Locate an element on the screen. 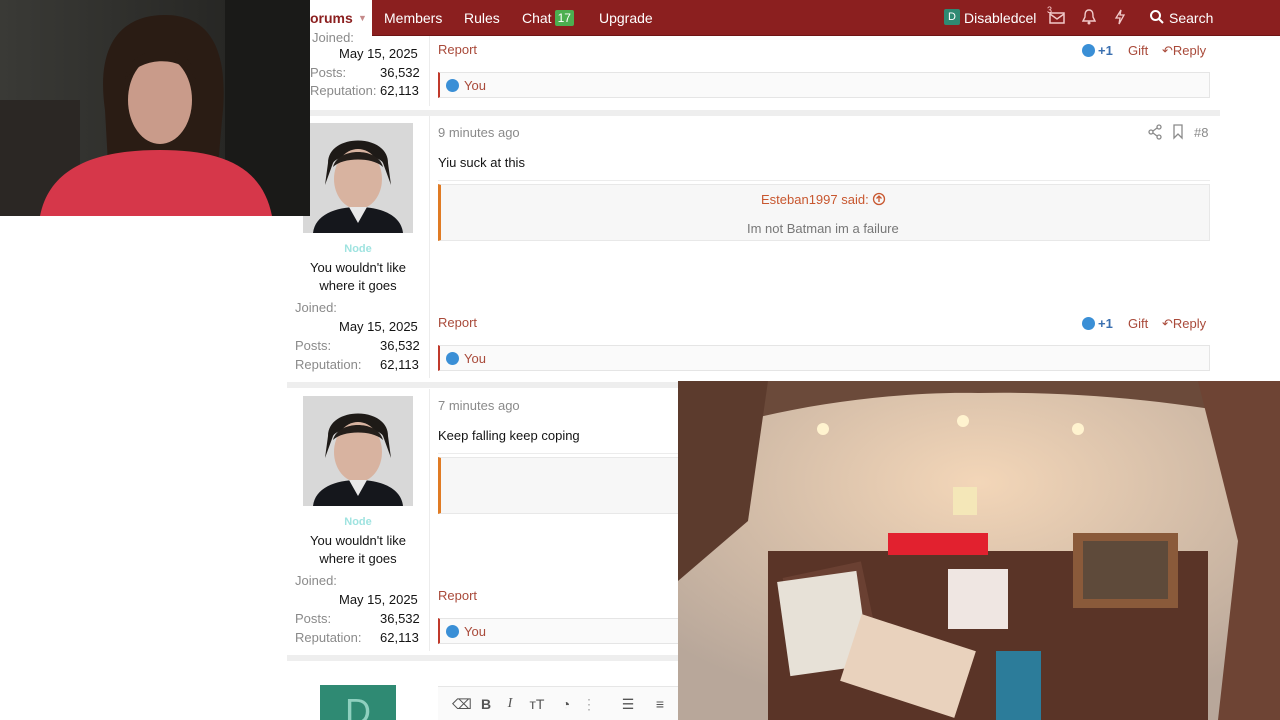 Image resolution: width=1280 pixels, height=720 pixels. user-avatar: D is located at coordinates (952, 17).